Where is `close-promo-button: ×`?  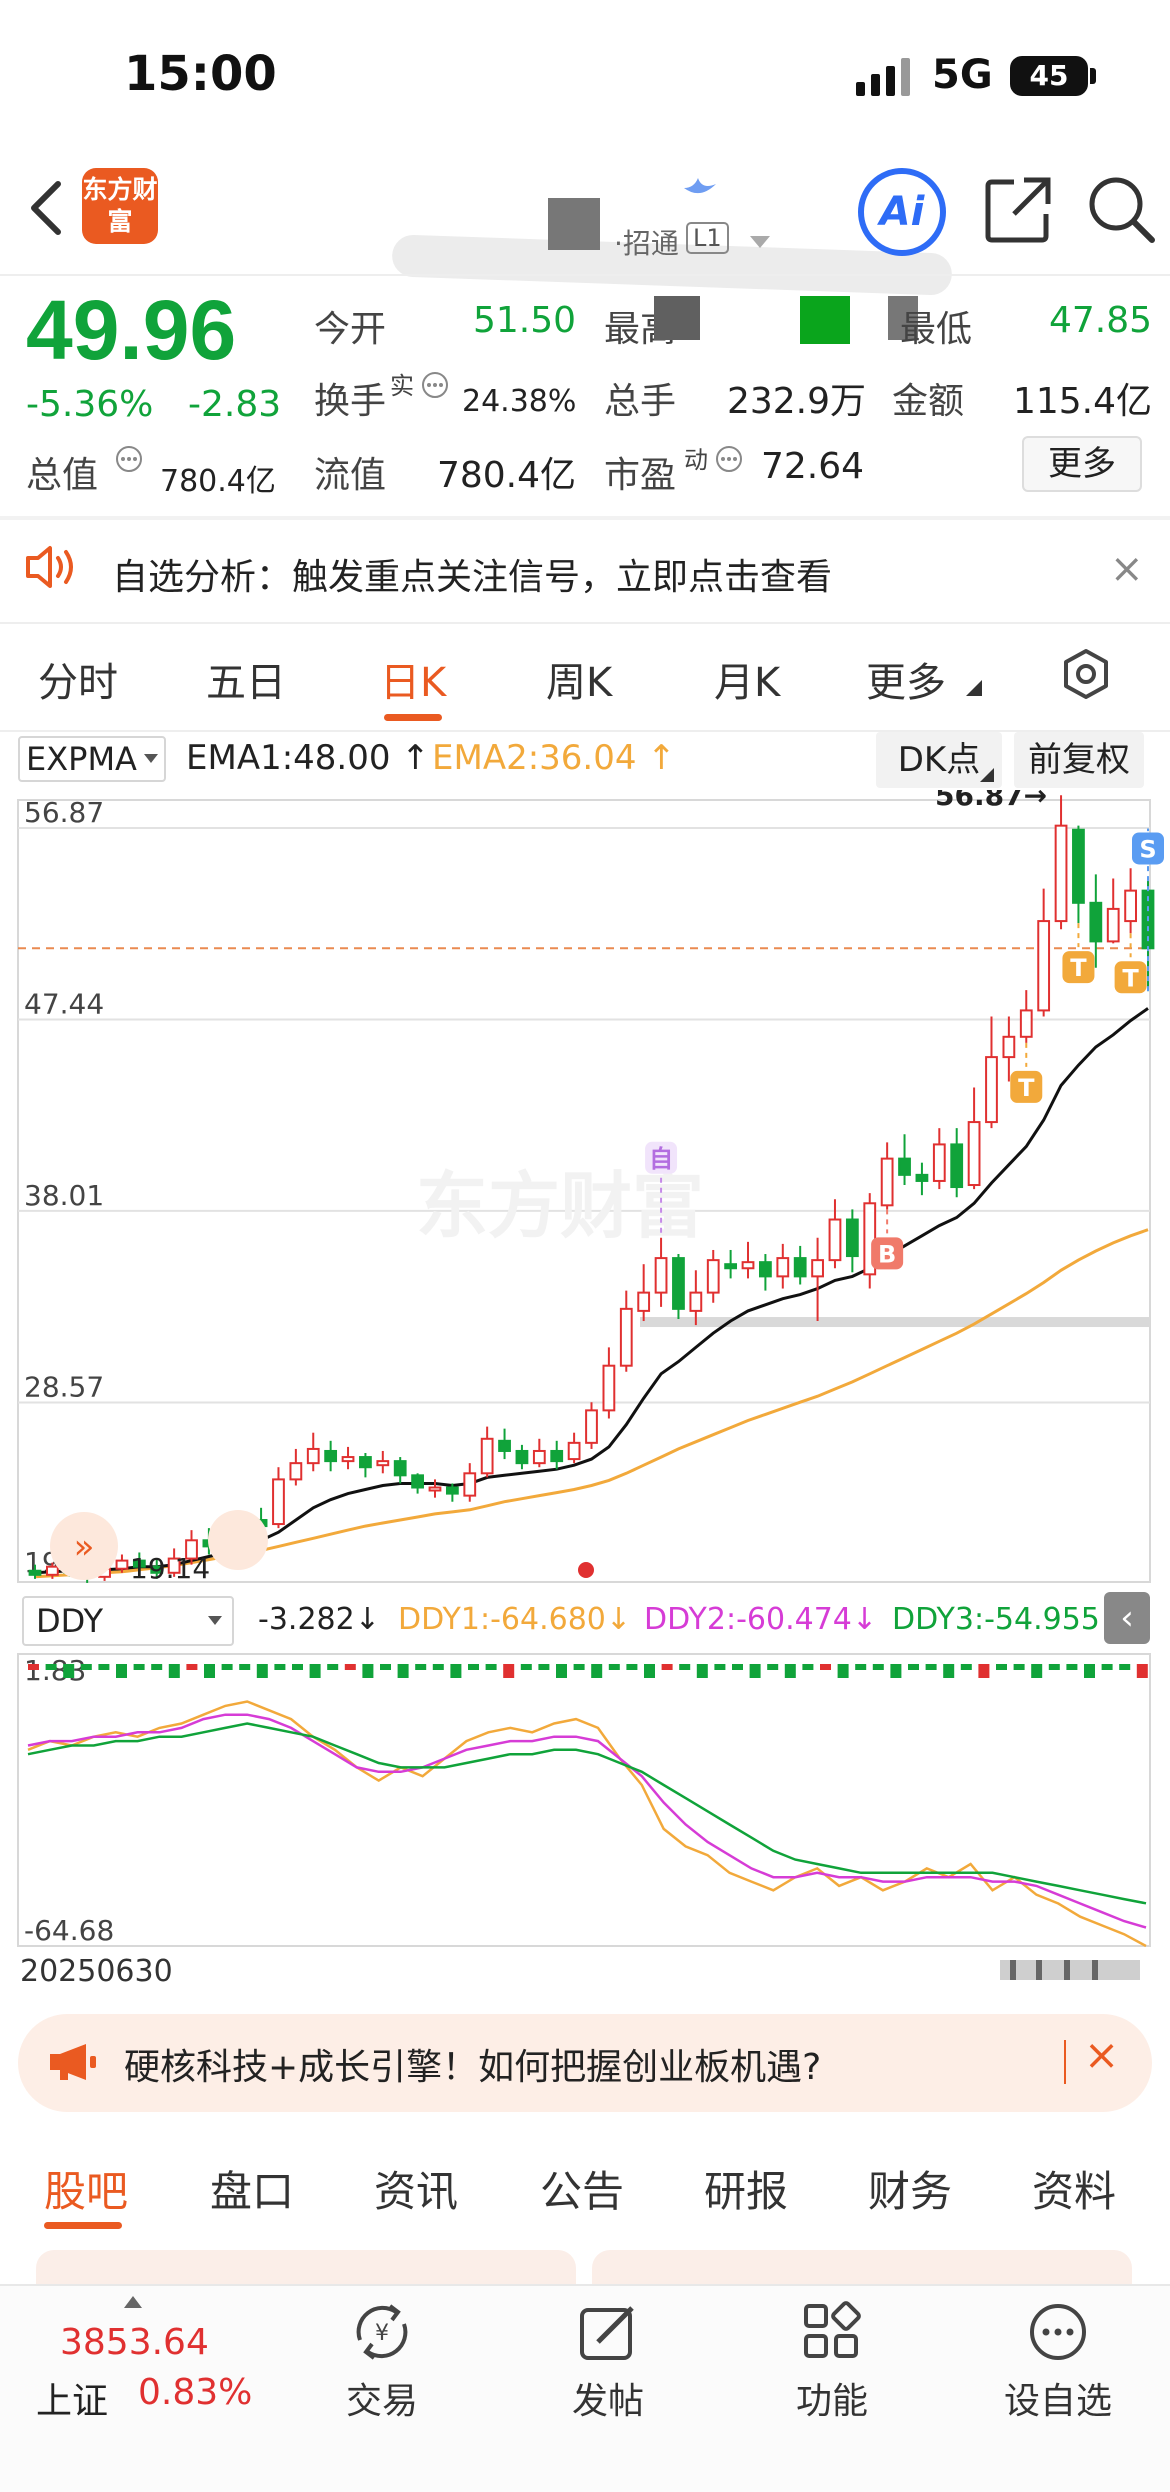
close-promo-button: × is located at coordinates (1101, 2054).